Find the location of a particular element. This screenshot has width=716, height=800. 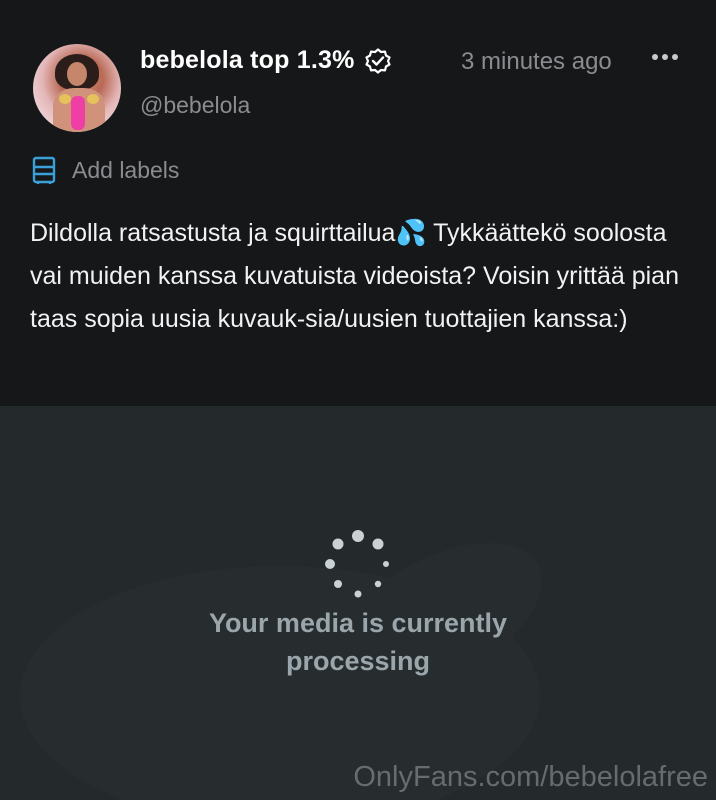

author-name-row: bebelola top 1.3% is located at coordinates (265, 60).